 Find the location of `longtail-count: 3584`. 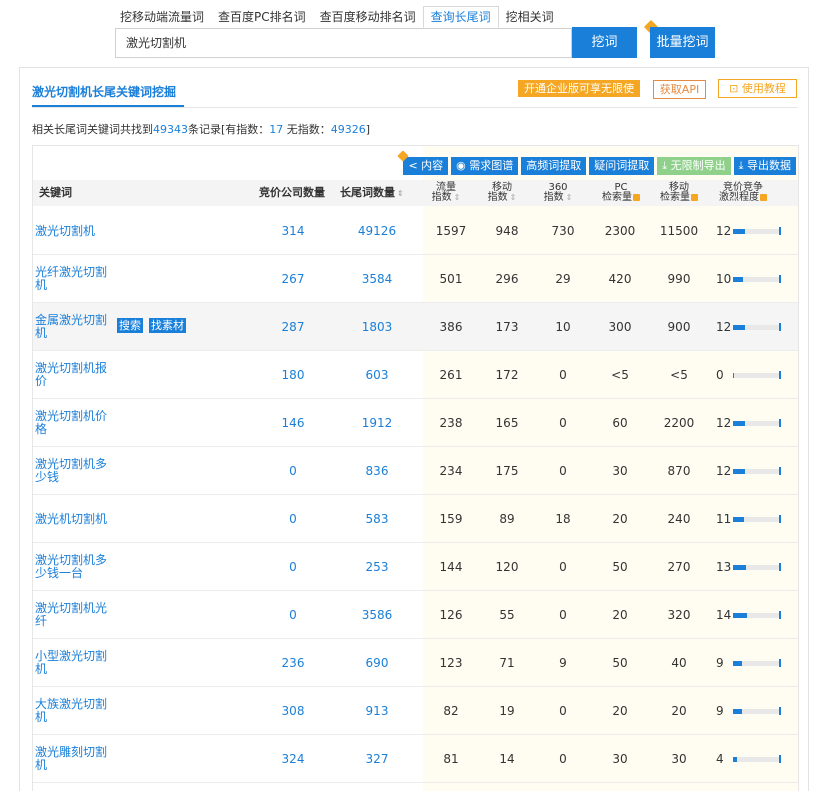

longtail-count: 3584 is located at coordinates (377, 279).